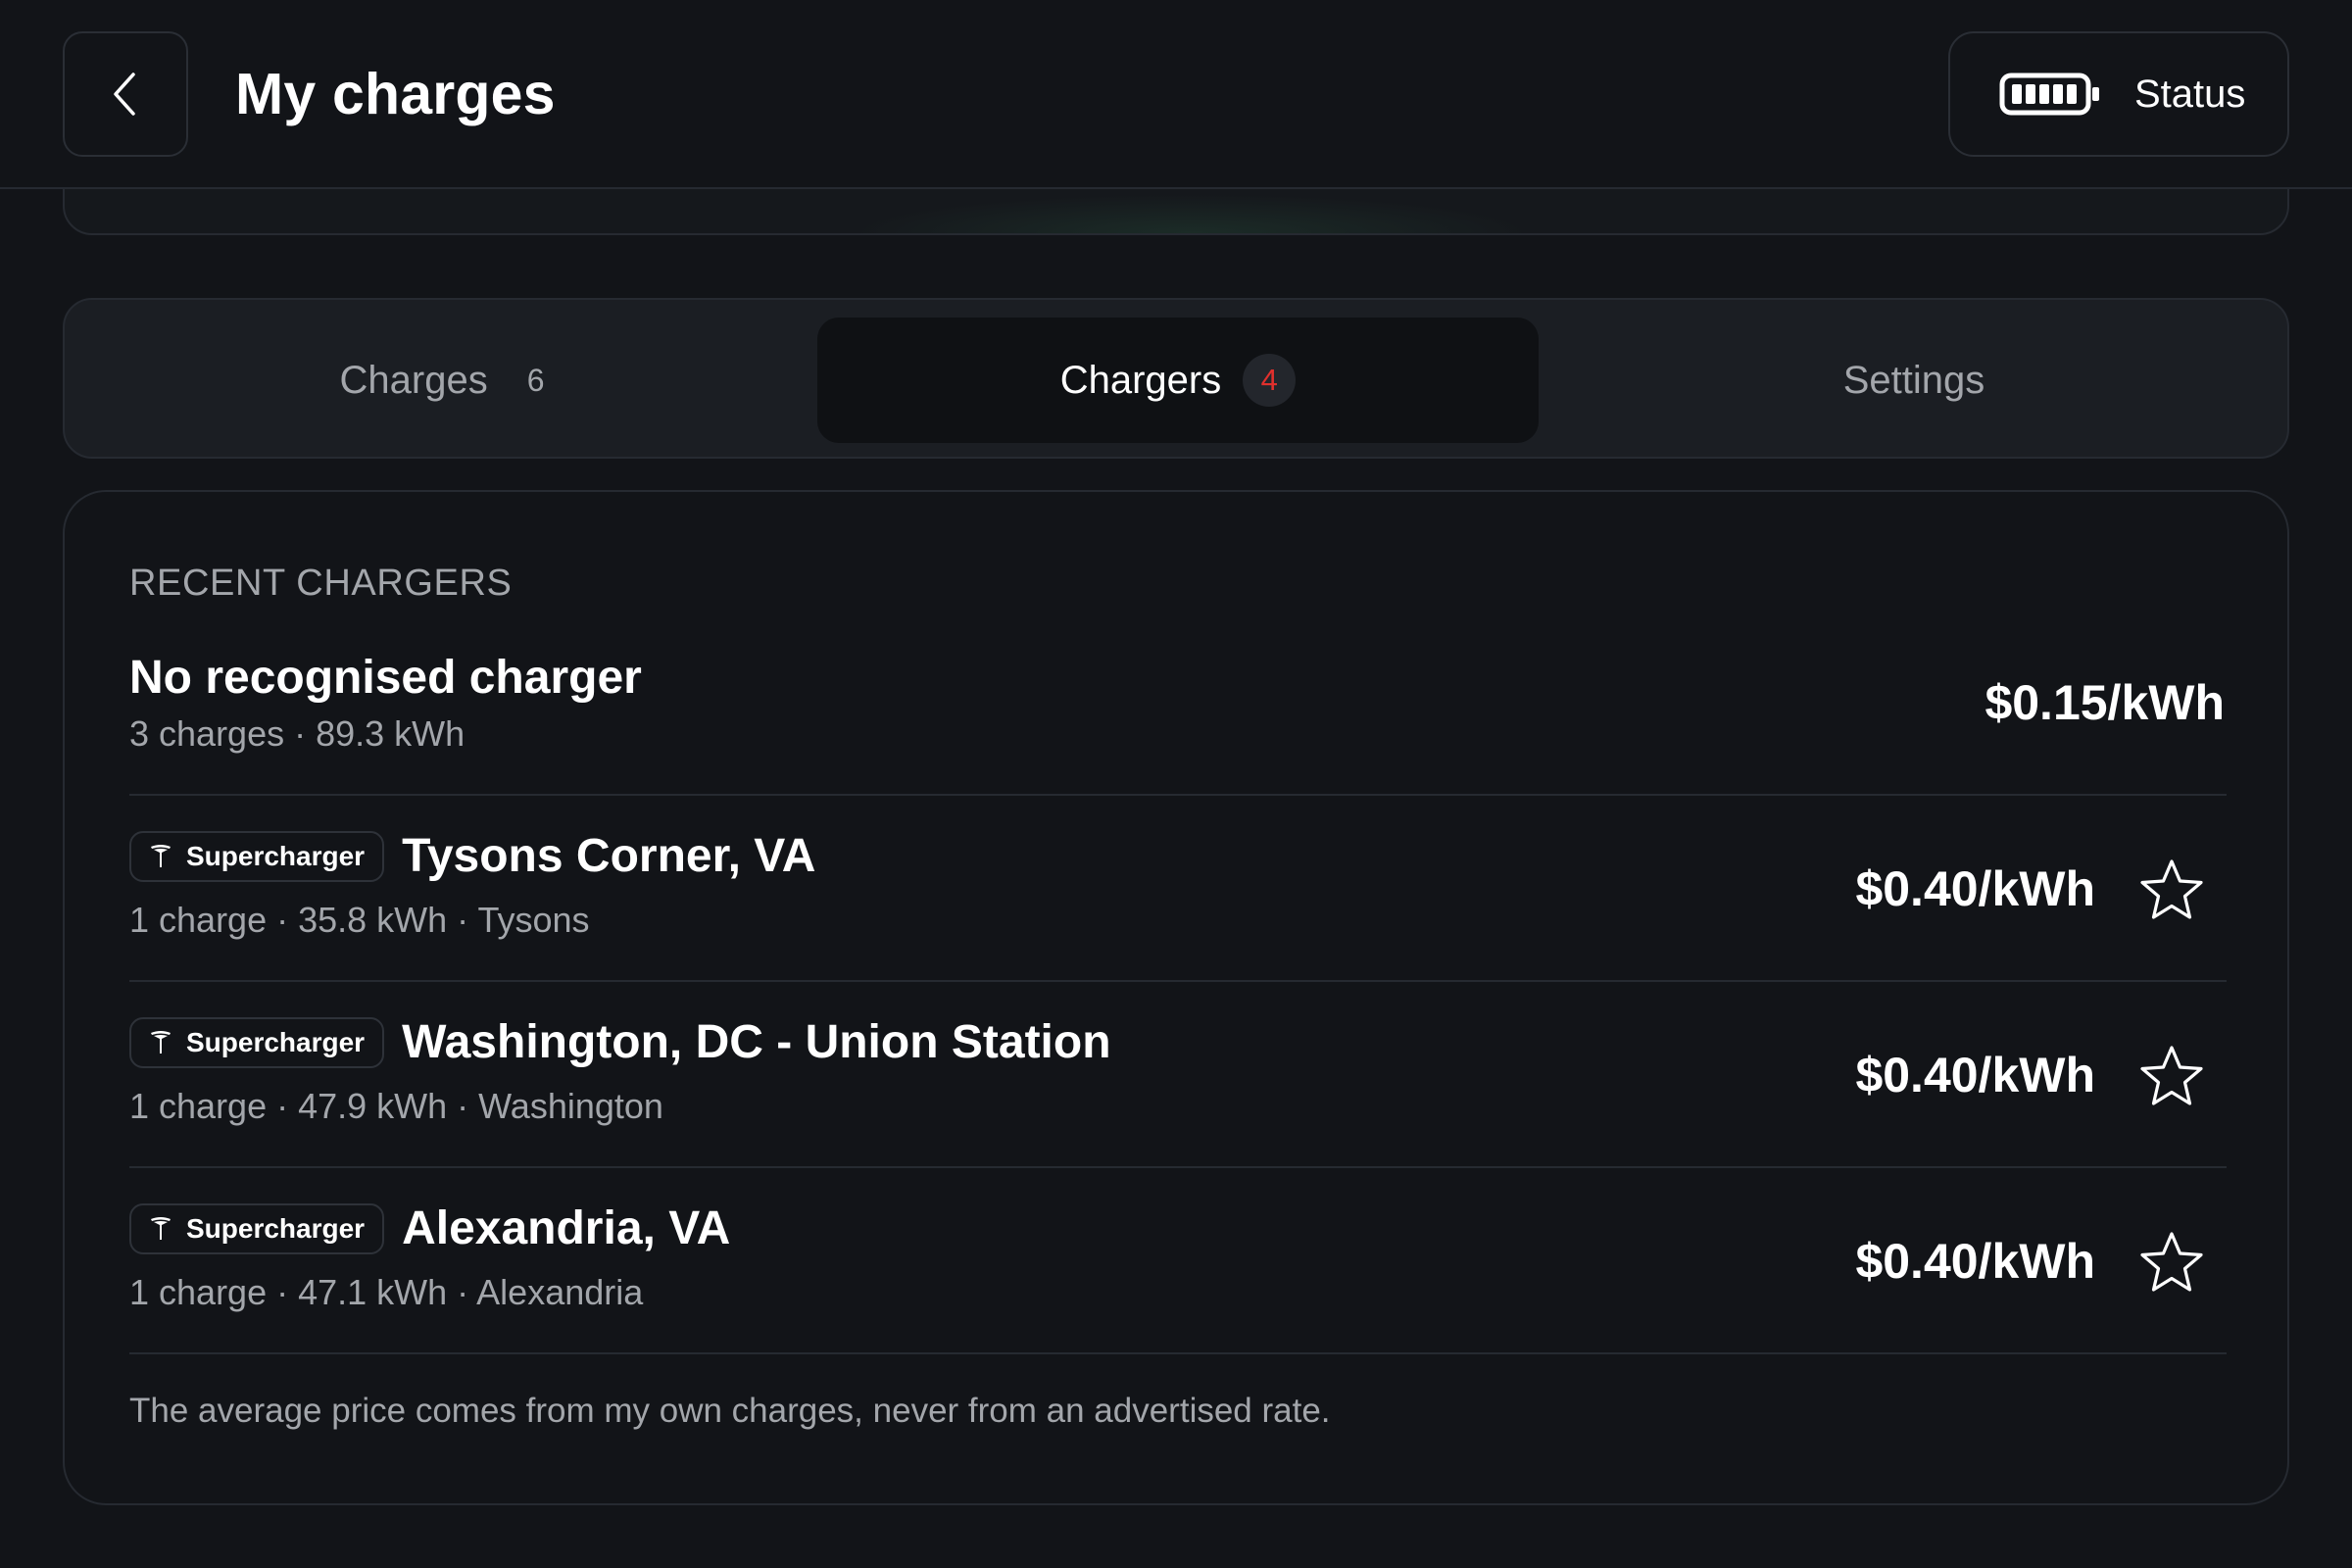 The height and width of the screenshot is (1568, 2352). Describe the element at coordinates (321, 583) in the screenshot. I see `section-title: RECENT CHARGERS` at that location.